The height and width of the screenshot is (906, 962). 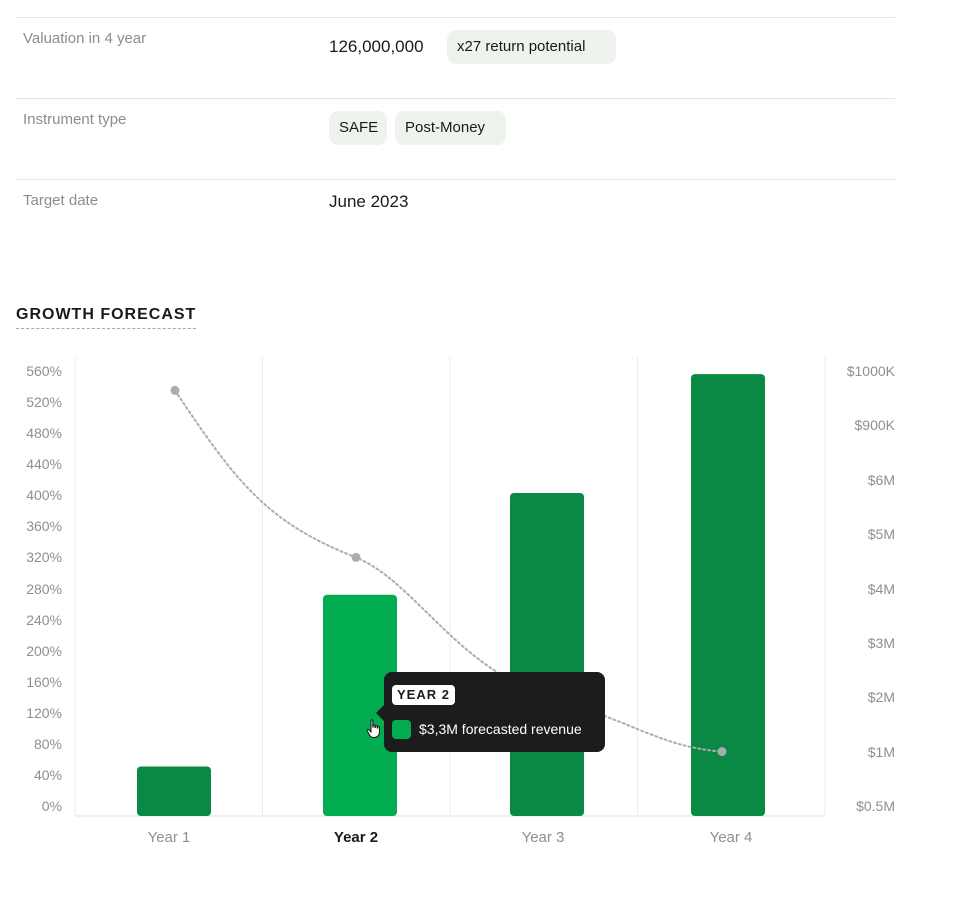 What do you see at coordinates (44, 495) in the screenshot?
I see `y-tick-left: 400%` at bounding box center [44, 495].